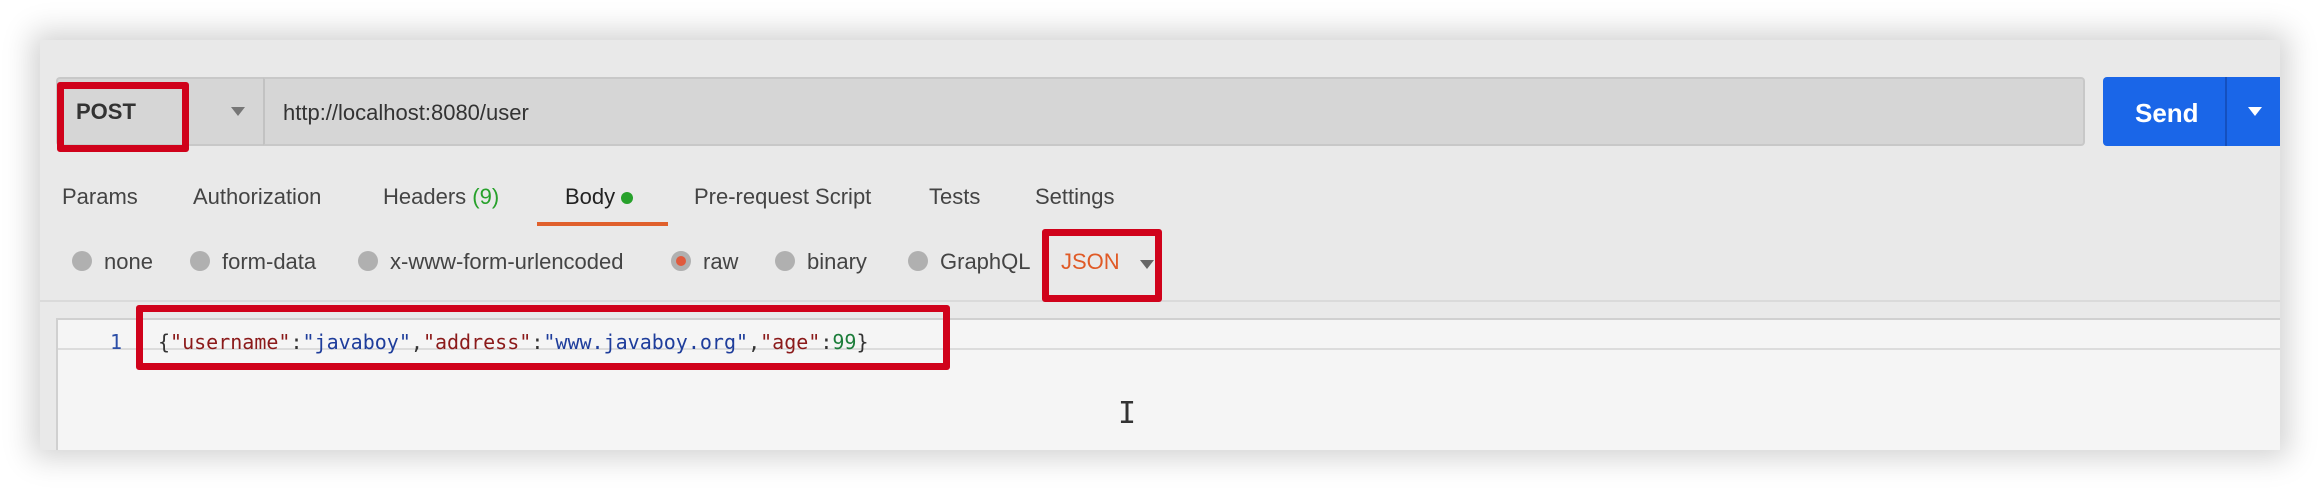 This screenshot has height=490, width=2320. I want to click on radio-label: GraphQL, so click(985, 261).